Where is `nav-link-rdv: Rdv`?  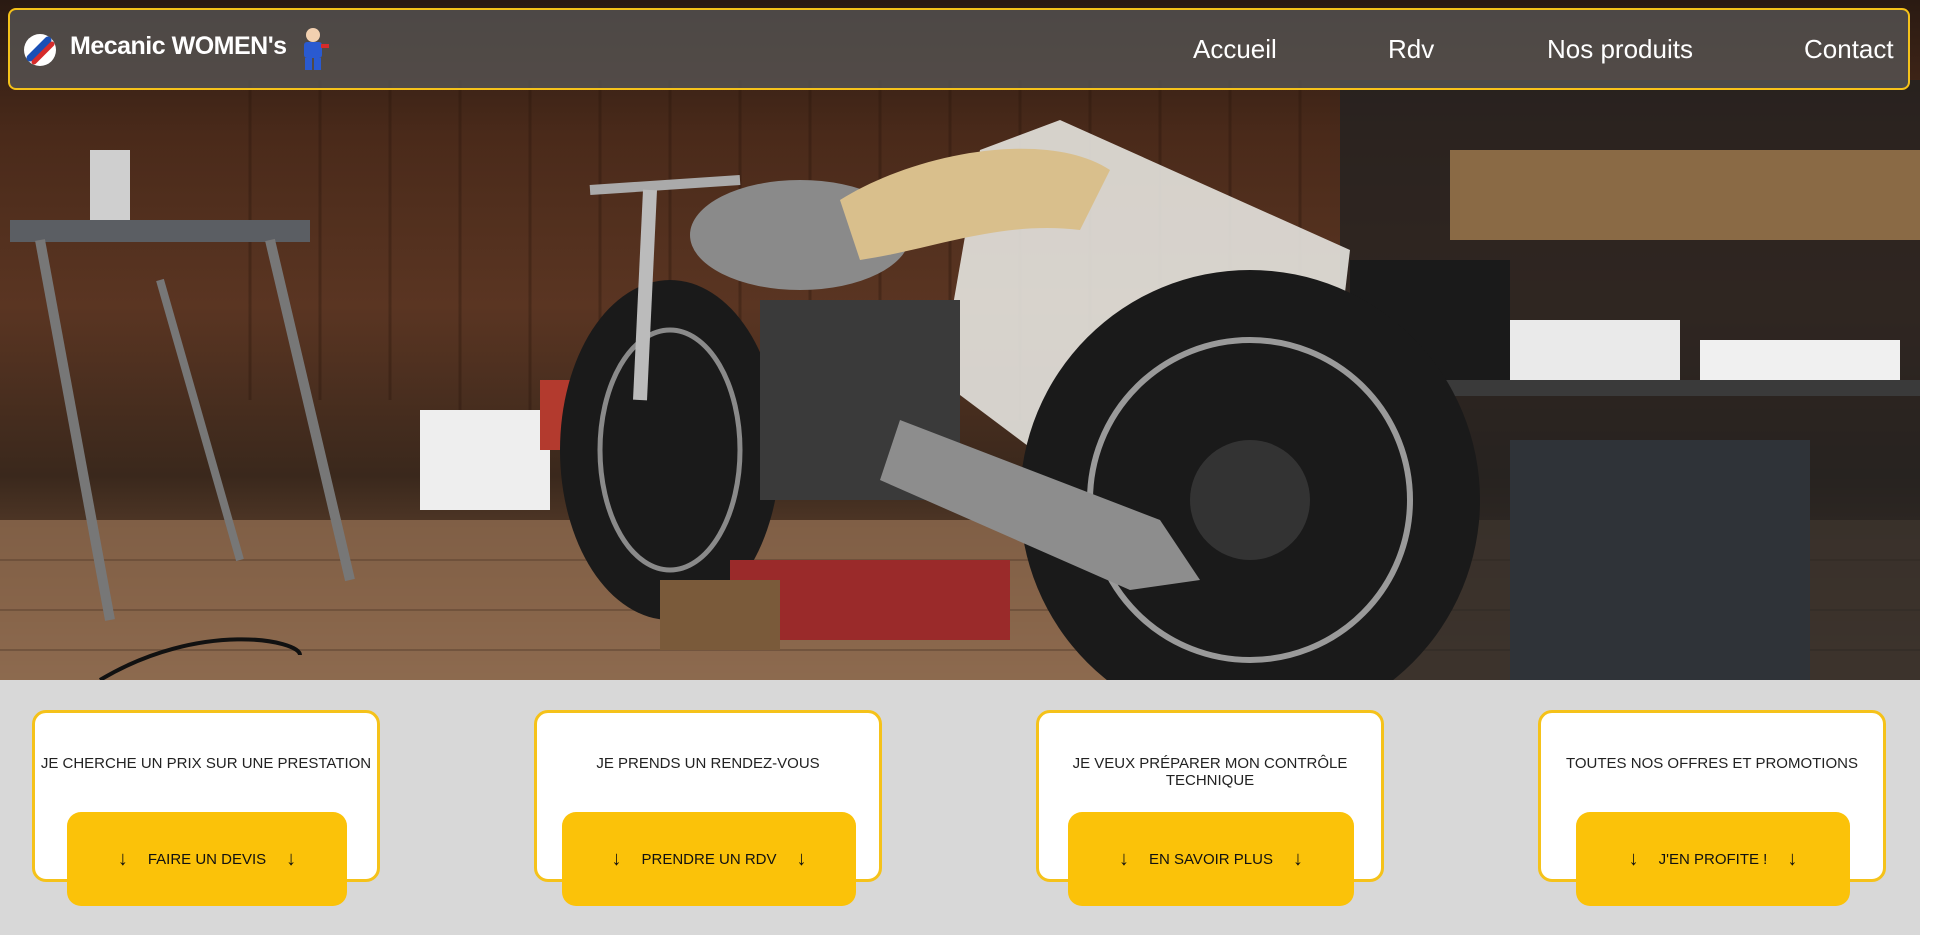 nav-link-rdv: Rdv is located at coordinates (1411, 49).